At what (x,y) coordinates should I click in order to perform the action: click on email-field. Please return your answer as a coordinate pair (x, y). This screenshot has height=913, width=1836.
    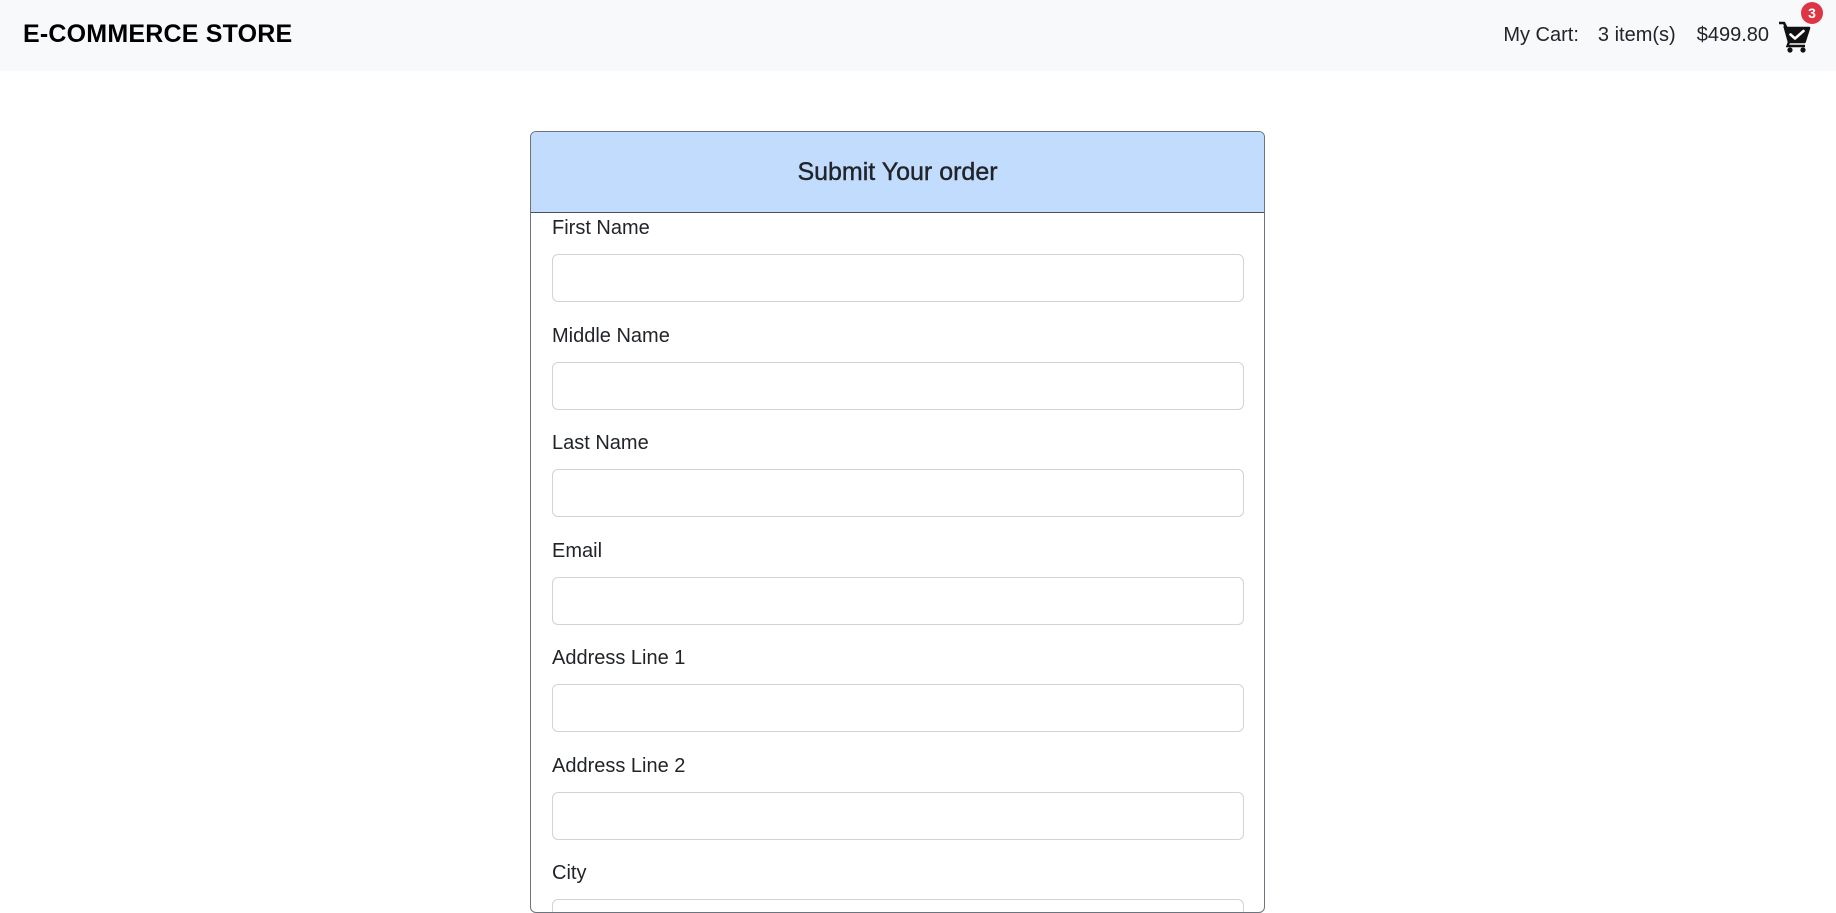
    Looking at the image, I should click on (898, 601).